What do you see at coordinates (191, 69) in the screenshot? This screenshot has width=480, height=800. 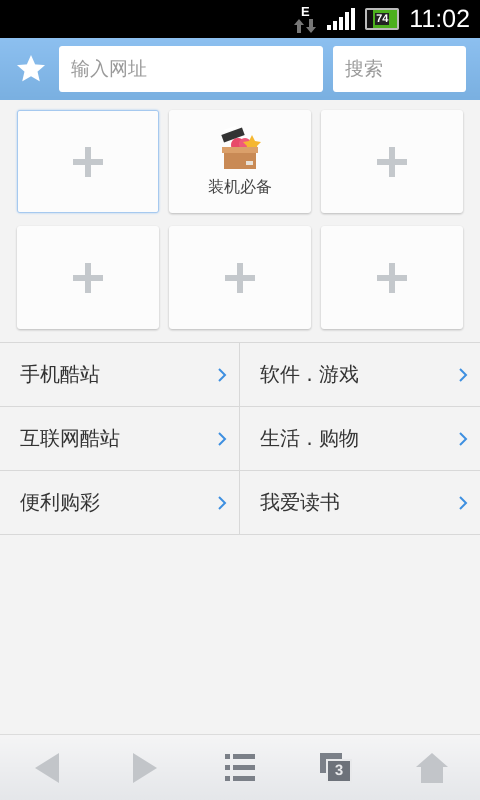 I see `url-field: 输入网址` at bounding box center [191, 69].